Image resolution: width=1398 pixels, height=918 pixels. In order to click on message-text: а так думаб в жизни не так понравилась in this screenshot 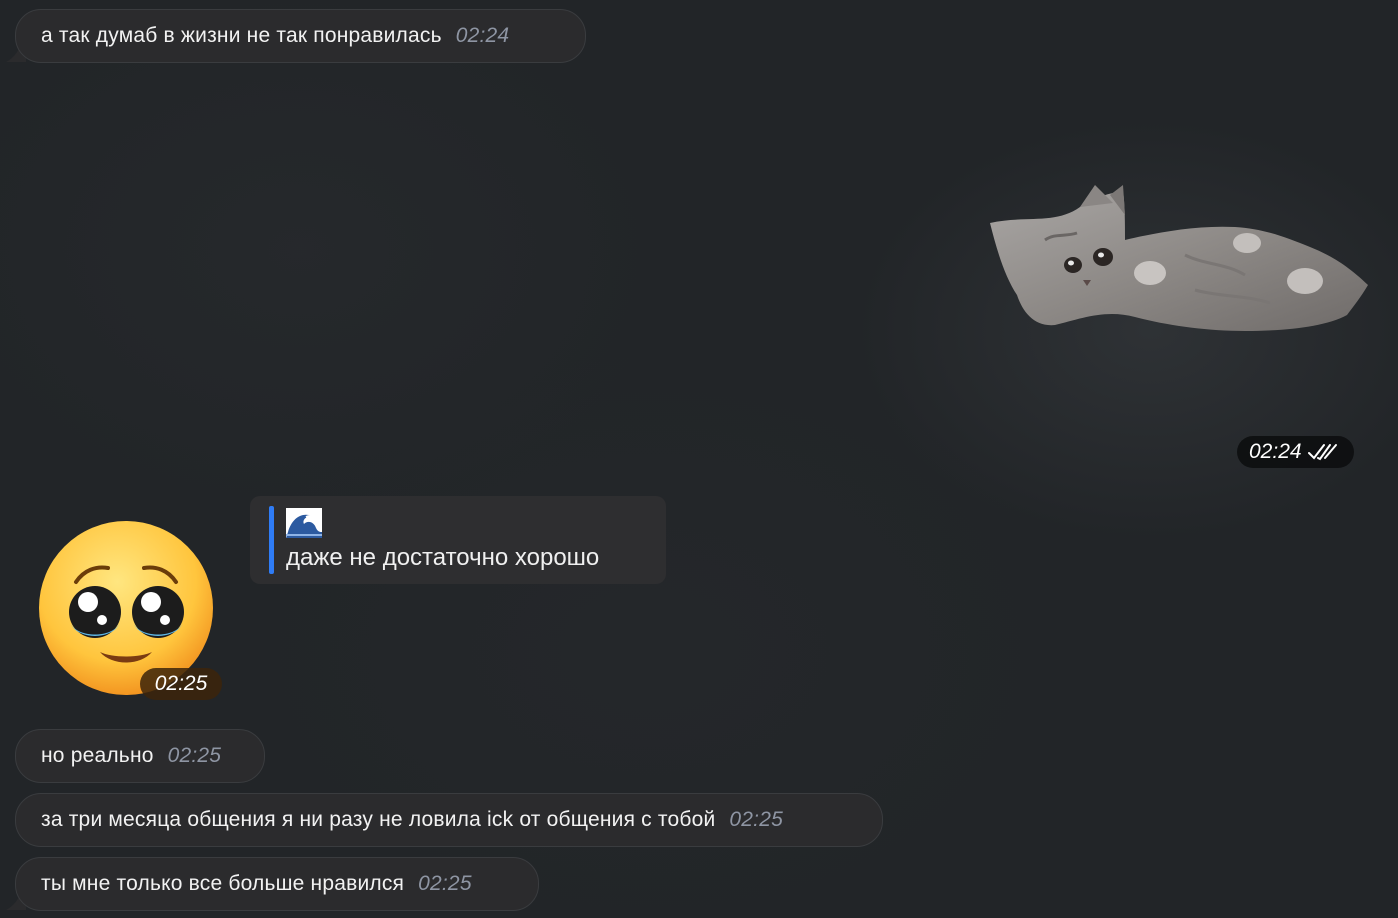, I will do `click(241, 35)`.